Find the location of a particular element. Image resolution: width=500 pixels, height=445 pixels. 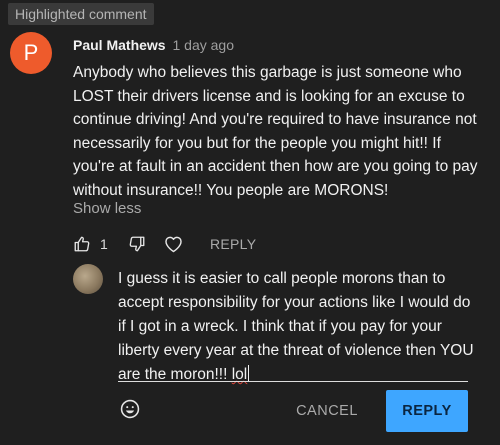

highlighted-comment-badge: Highlighted comment is located at coordinates (81, 14).